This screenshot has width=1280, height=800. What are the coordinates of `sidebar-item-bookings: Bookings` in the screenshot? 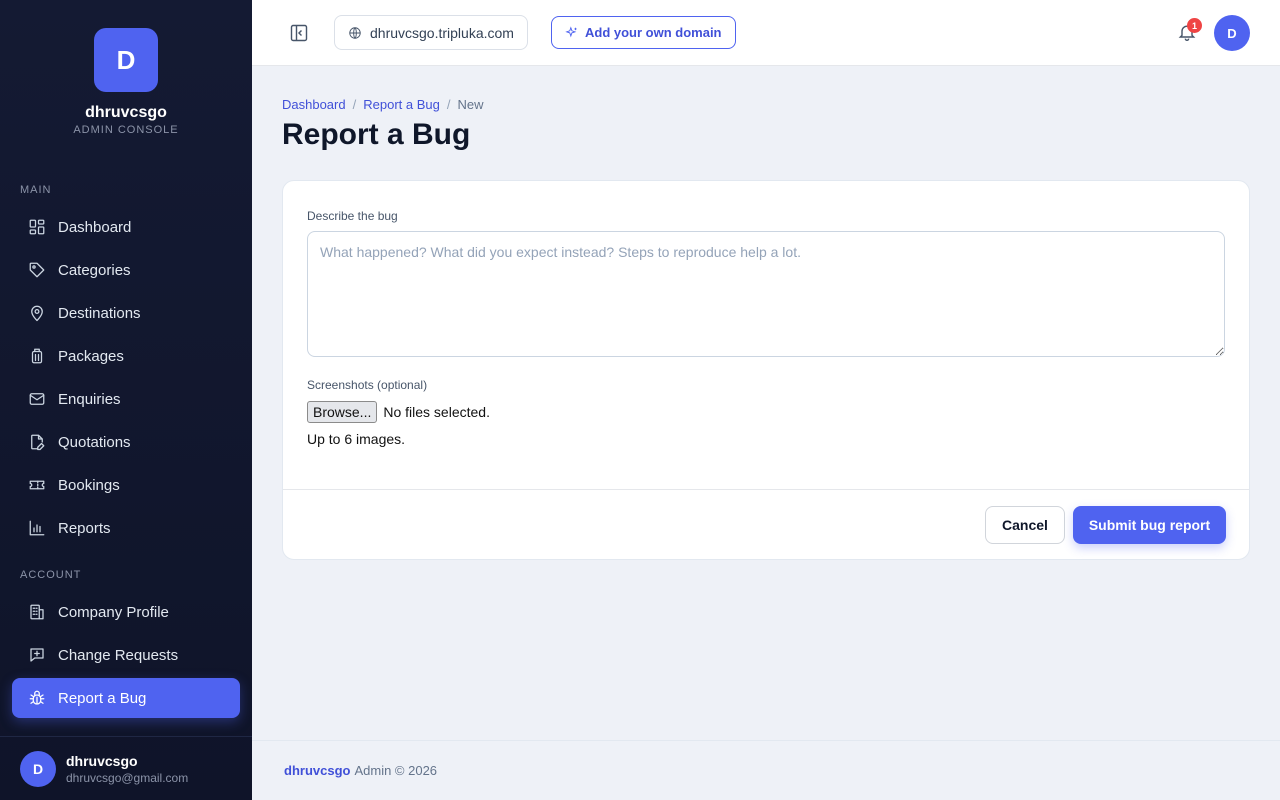 It's located at (126, 485).